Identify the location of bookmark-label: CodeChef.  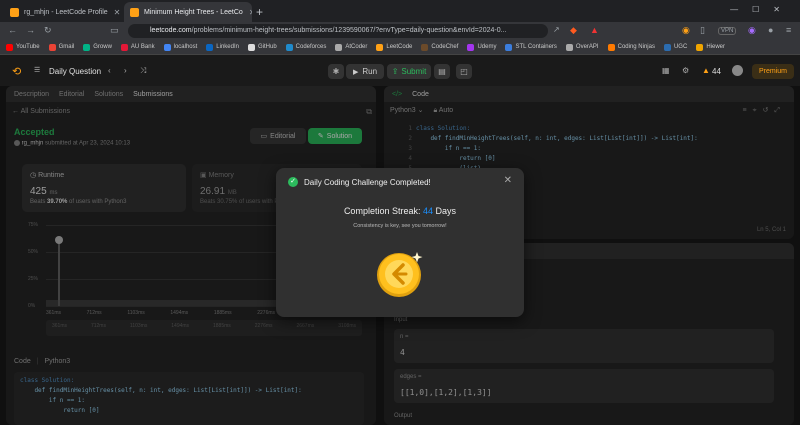
(445, 47).